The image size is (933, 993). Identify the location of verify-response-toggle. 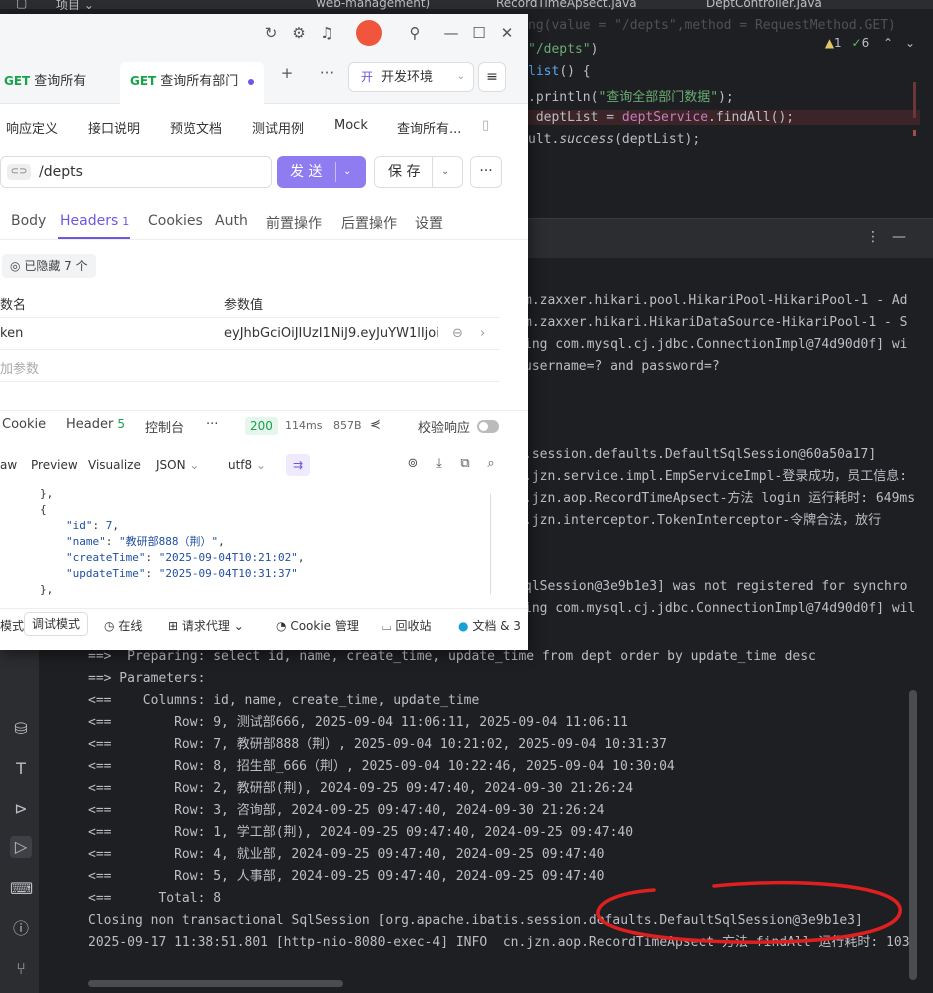
(488, 426).